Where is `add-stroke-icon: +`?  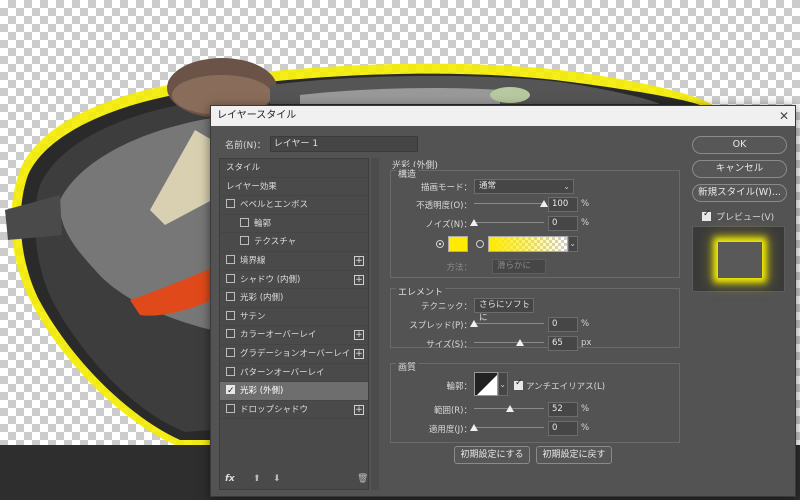
add-stroke-icon: + is located at coordinates (359, 260).